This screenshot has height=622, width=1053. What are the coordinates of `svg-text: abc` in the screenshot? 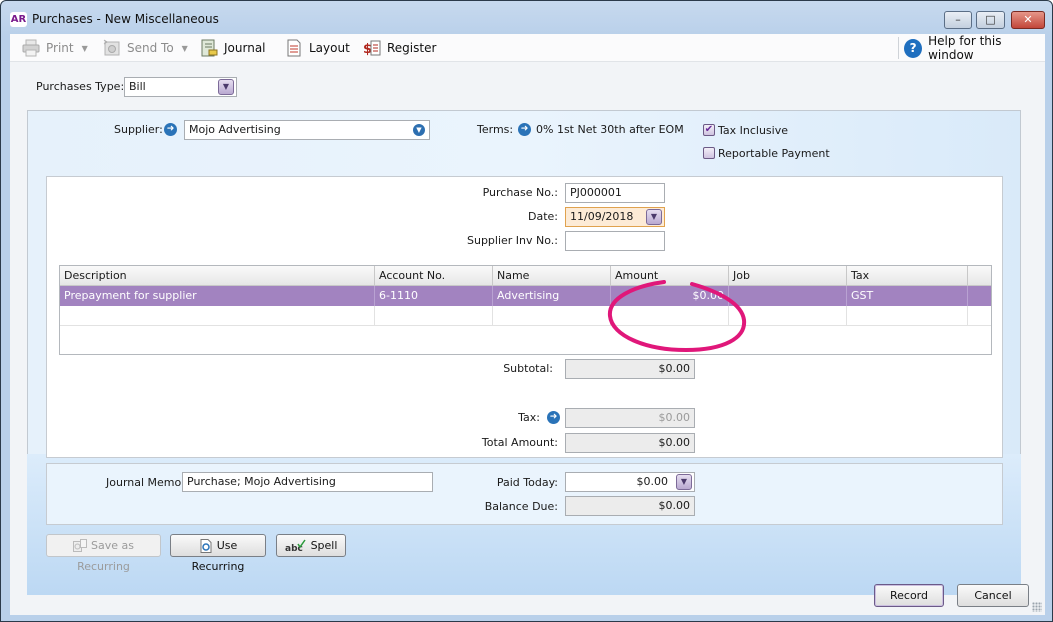 It's located at (294, 548).